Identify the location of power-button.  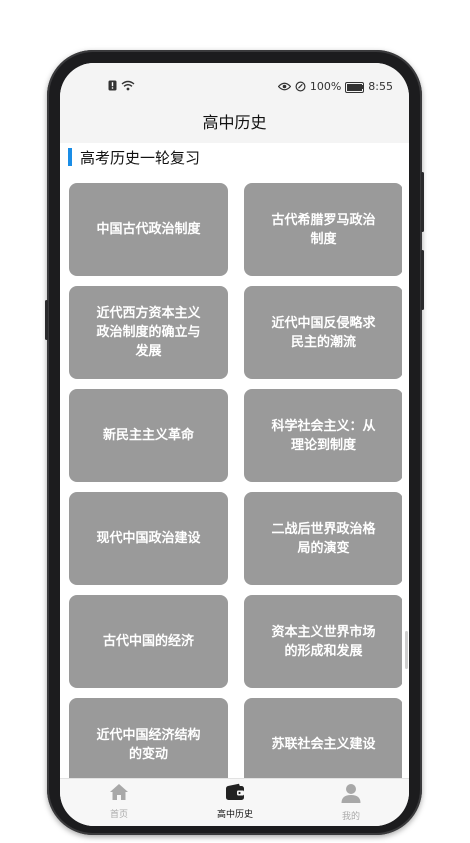
(422, 202).